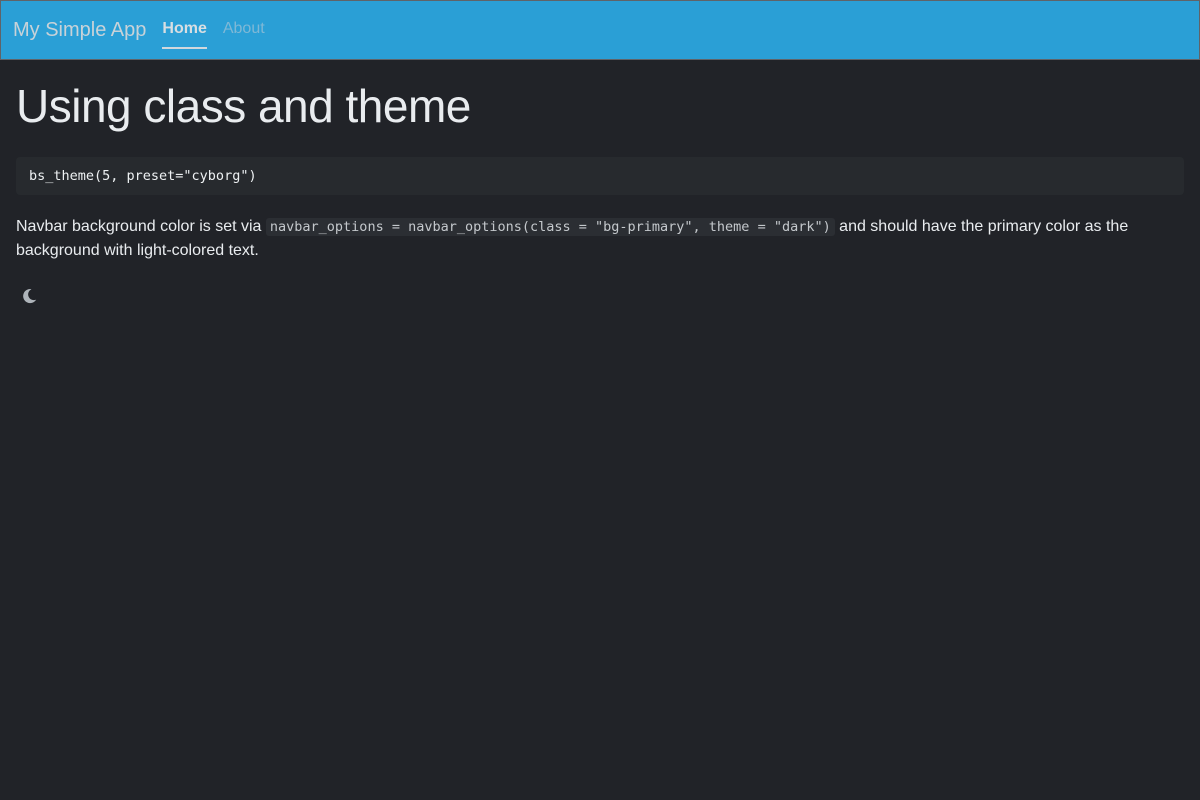  What do you see at coordinates (243, 106) in the screenshot?
I see `page-title: Using class and theme` at bounding box center [243, 106].